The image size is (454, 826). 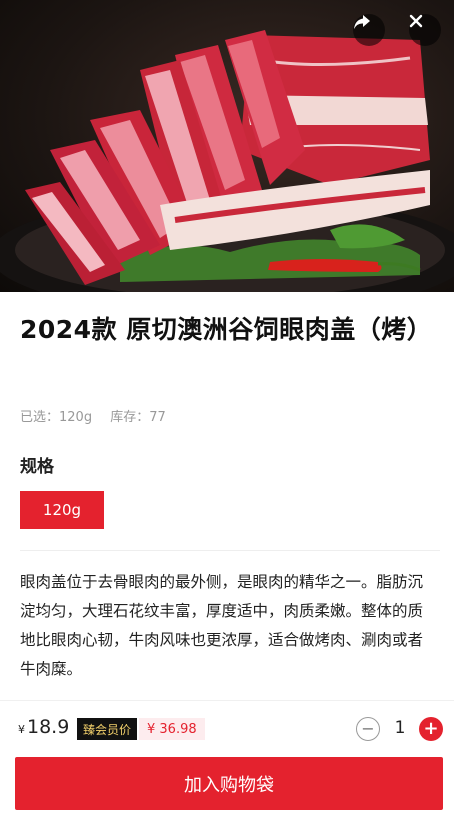 I want to click on divider, so click(x=230, y=550).